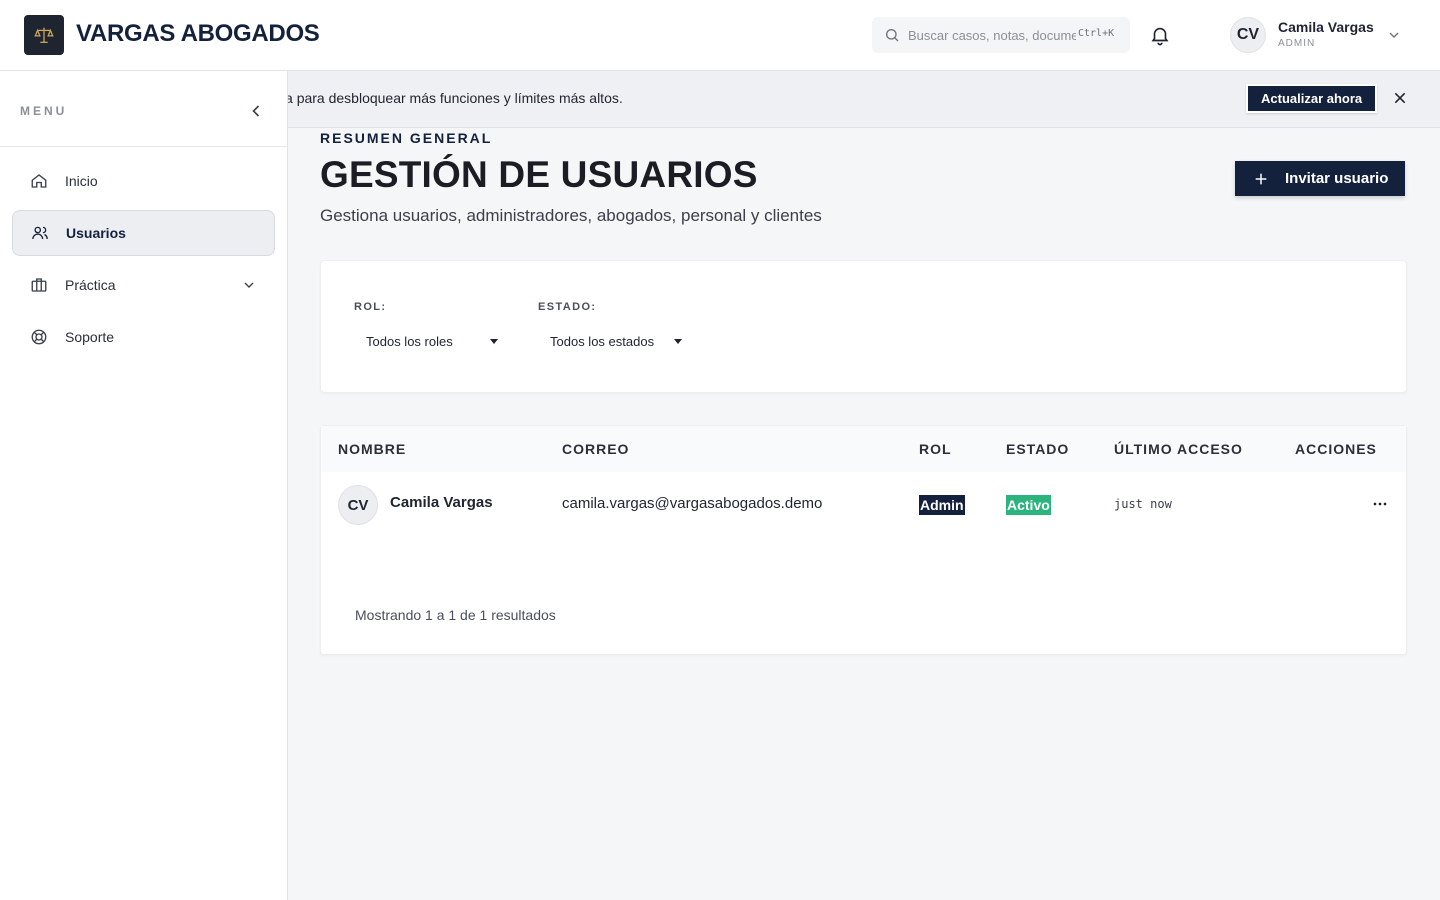 This screenshot has width=1440, height=900. Describe the element at coordinates (539, 174) in the screenshot. I see `page-title: GESTIÓN DE USUARIOS` at that location.